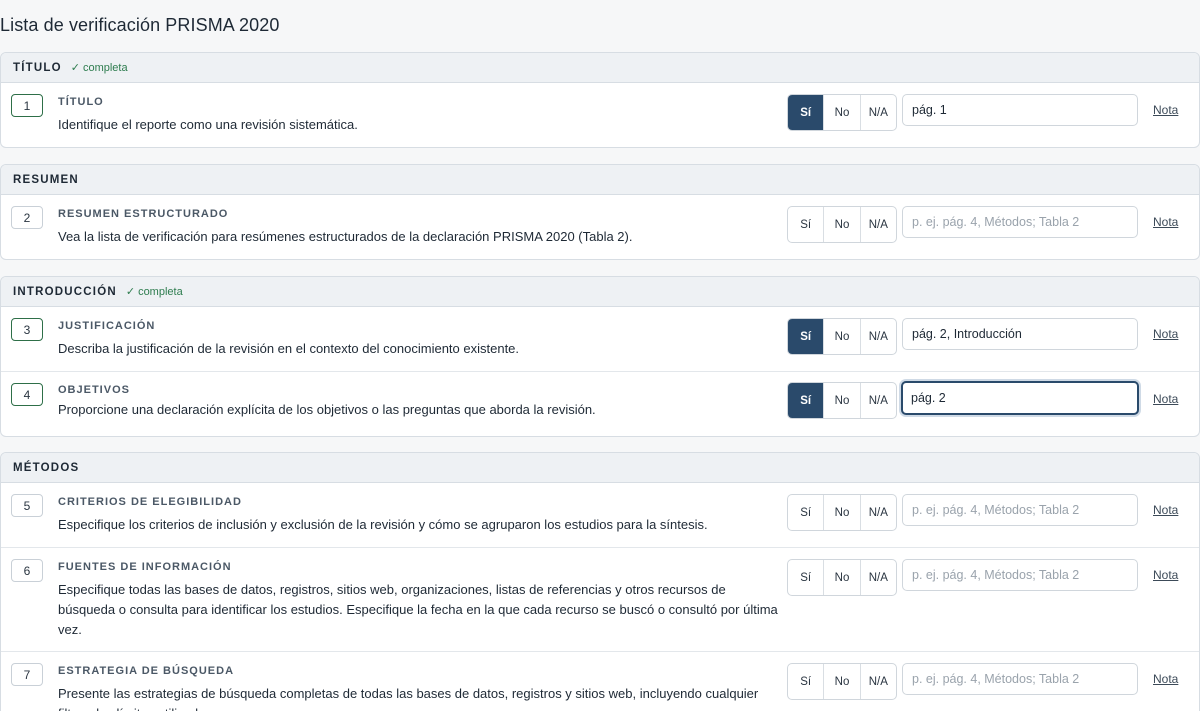 The image size is (1200, 711). I want to click on item-number: 1, so click(27, 105).